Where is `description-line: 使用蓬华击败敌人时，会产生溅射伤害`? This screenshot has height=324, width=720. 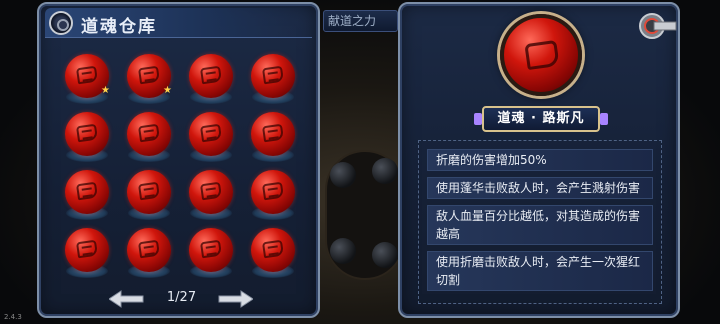 description-line: 使用蓬华击败敌人时，会产生溅射伤害 is located at coordinates (540, 188).